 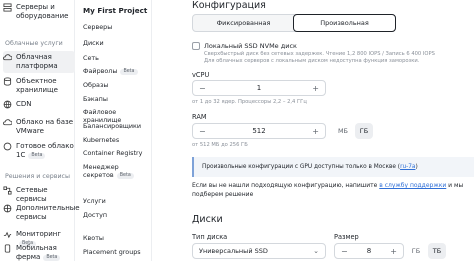 I want to click on gpu-region-link: ru-7a, so click(x=407, y=167).